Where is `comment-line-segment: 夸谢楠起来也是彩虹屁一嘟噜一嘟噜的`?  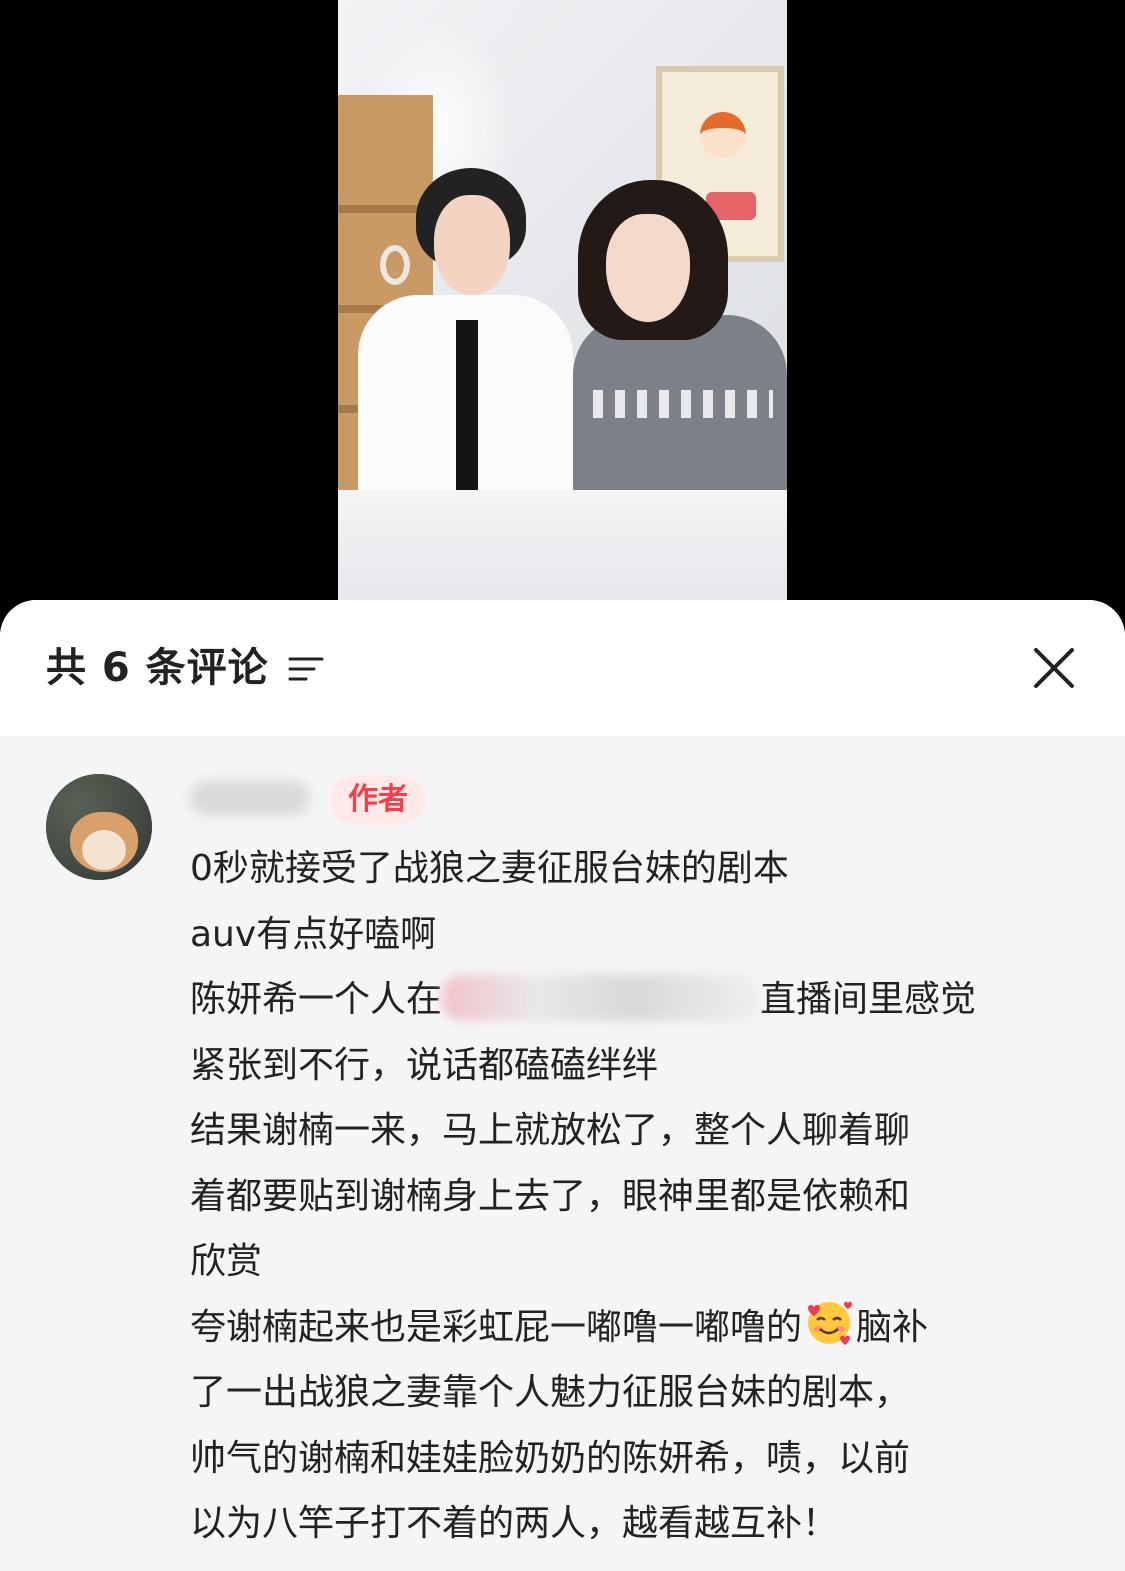 comment-line-segment: 夸谢楠起来也是彩虹屁一嘟噜一嘟噜的 is located at coordinates (496, 1327).